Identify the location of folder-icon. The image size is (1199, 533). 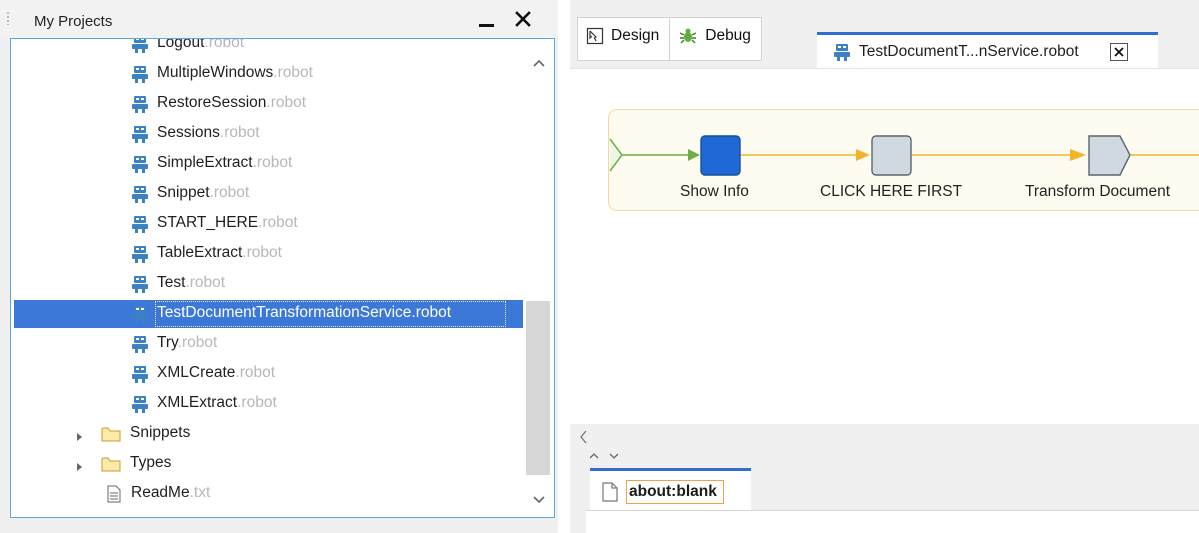
(111, 434).